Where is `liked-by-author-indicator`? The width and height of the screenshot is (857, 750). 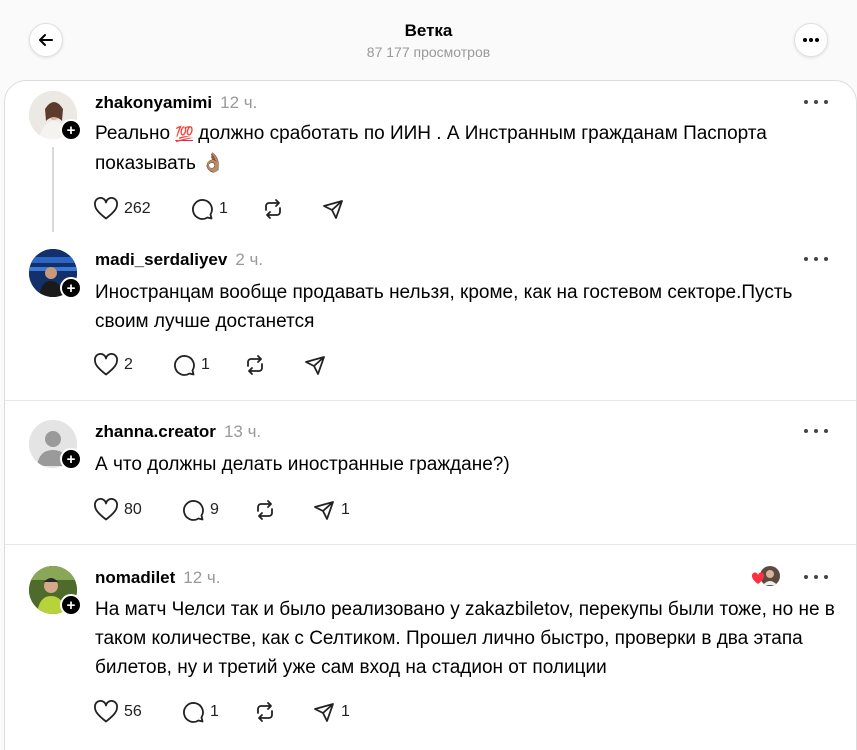
liked-by-author-indicator is located at coordinates (766, 576).